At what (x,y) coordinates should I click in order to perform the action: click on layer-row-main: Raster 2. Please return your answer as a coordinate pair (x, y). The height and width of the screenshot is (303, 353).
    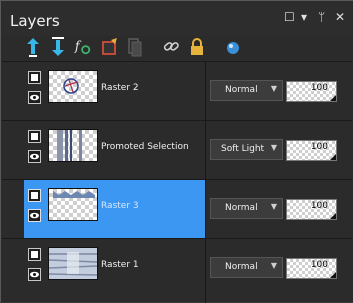
    Looking at the image, I should click on (114, 91).